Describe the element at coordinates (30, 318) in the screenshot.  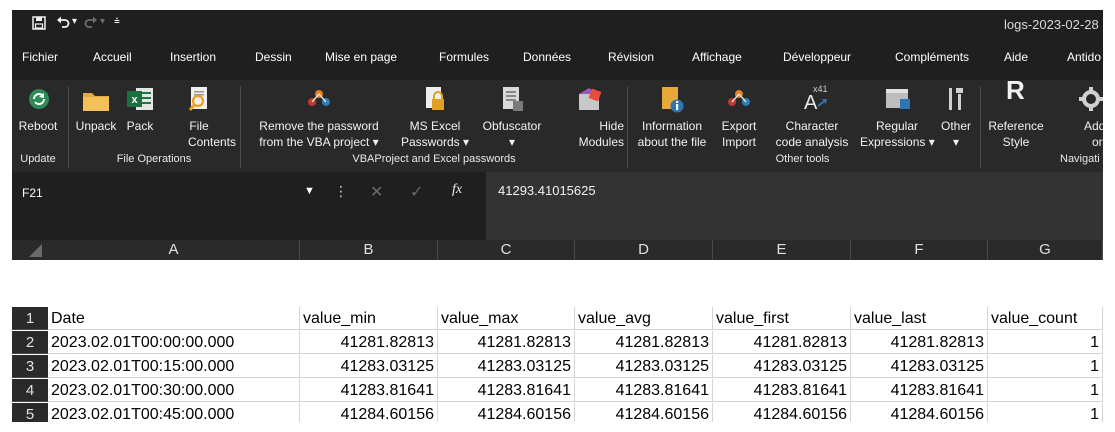
I see `row-header: 1` at that location.